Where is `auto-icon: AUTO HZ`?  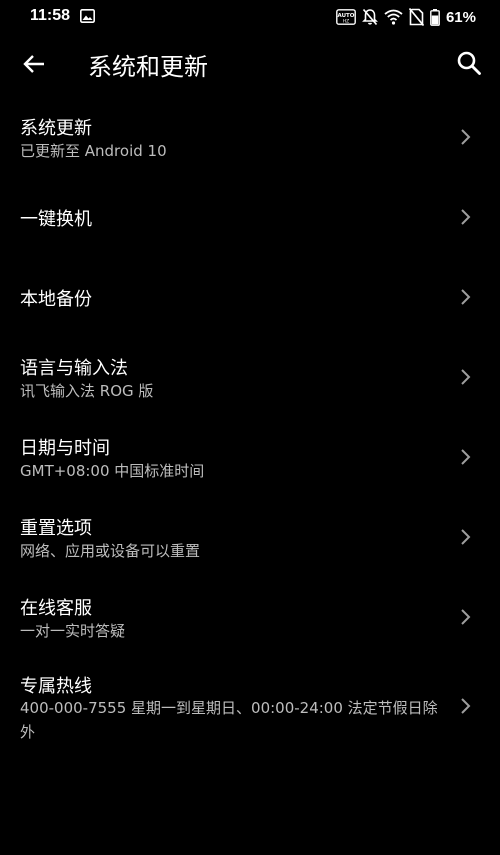
auto-icon: AUTO HZ is located at coordinates (346, 17).